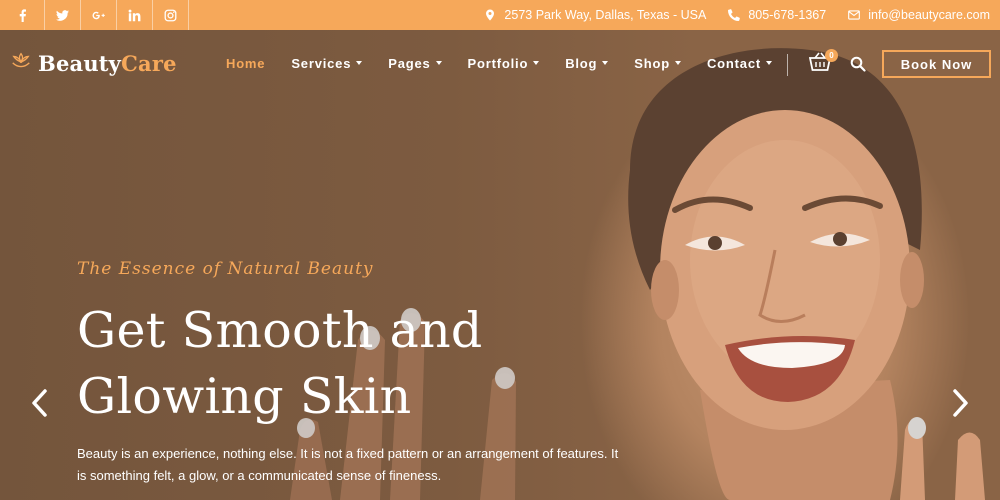 Image resolution: width=1000 pixels, height=500 pixels. I want to click on email-text: info@beautycare.com, so click(929, 15).